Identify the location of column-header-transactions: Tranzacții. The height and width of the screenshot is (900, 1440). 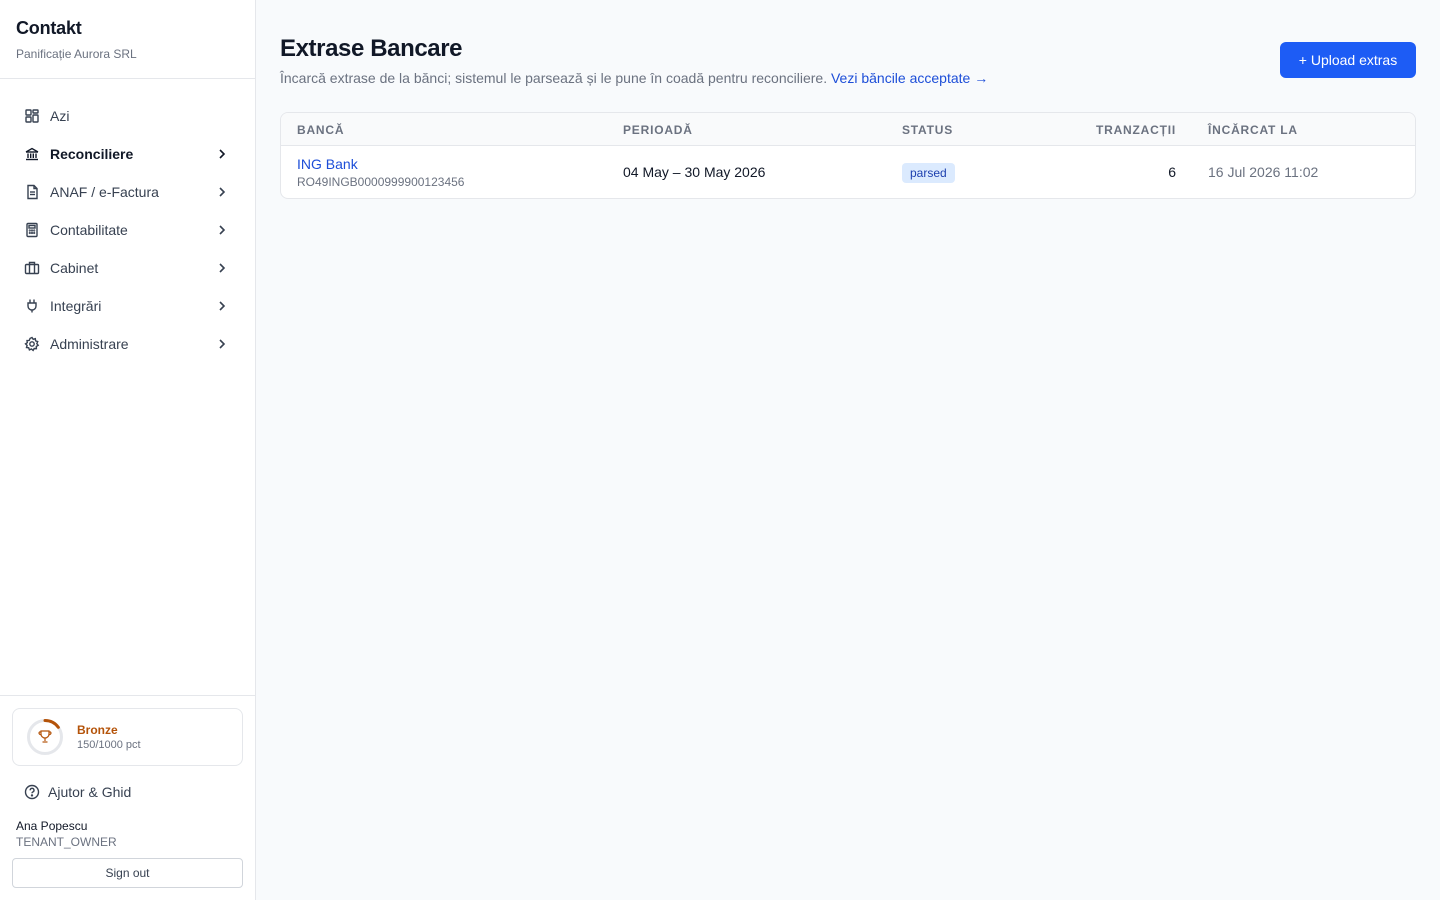
(1136, 130).